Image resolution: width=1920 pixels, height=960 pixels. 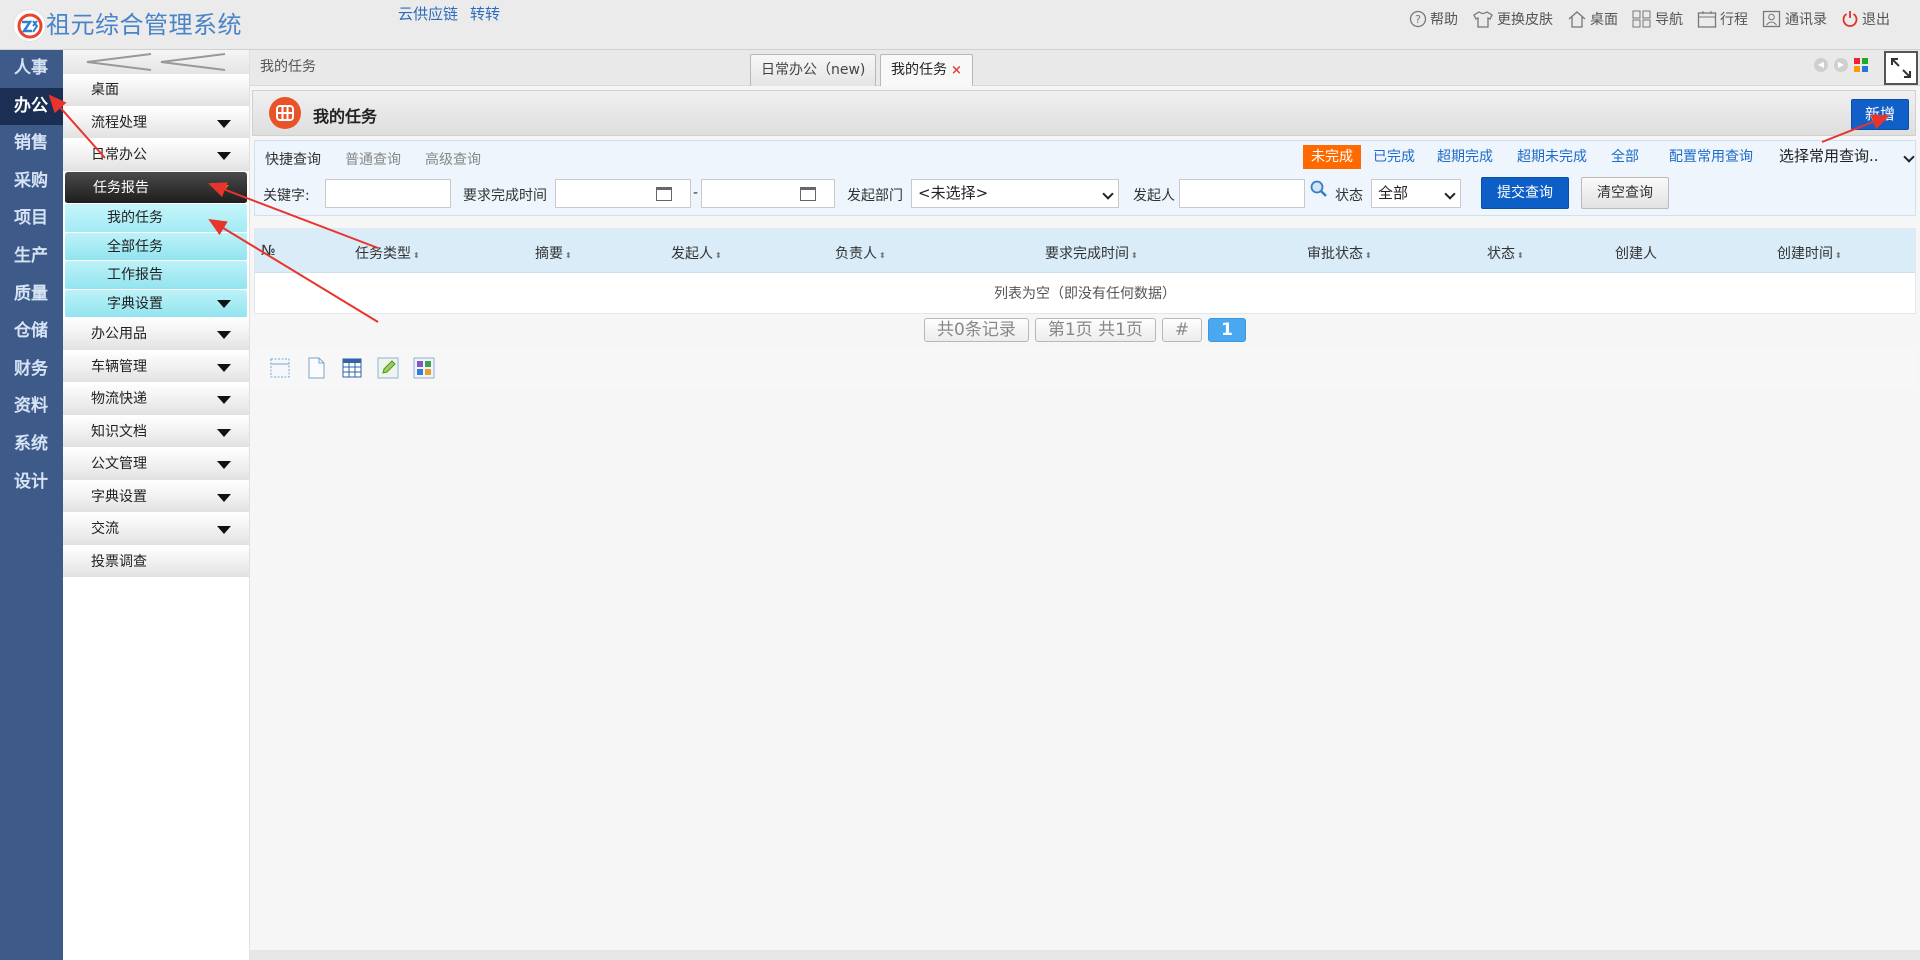 What do you see at coordinates (1625, 157) in the screenshot?
I see `filter-all: 全部` at bounding box center [1625, 157].